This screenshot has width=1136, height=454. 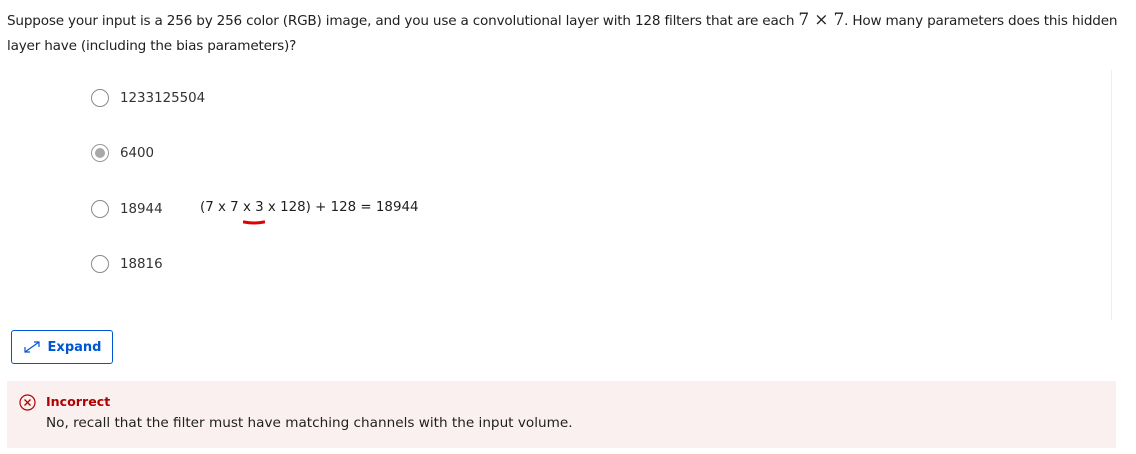 I want to click on option-1: 1233125504, so click(x=148, y=98).